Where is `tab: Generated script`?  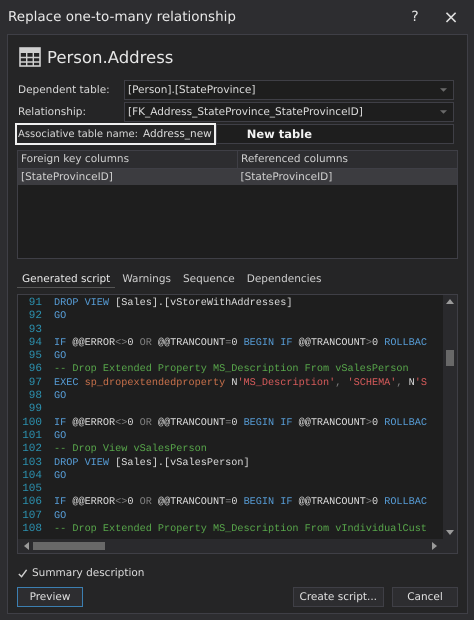 tab: Generated script is located at coordinates (66, 279).